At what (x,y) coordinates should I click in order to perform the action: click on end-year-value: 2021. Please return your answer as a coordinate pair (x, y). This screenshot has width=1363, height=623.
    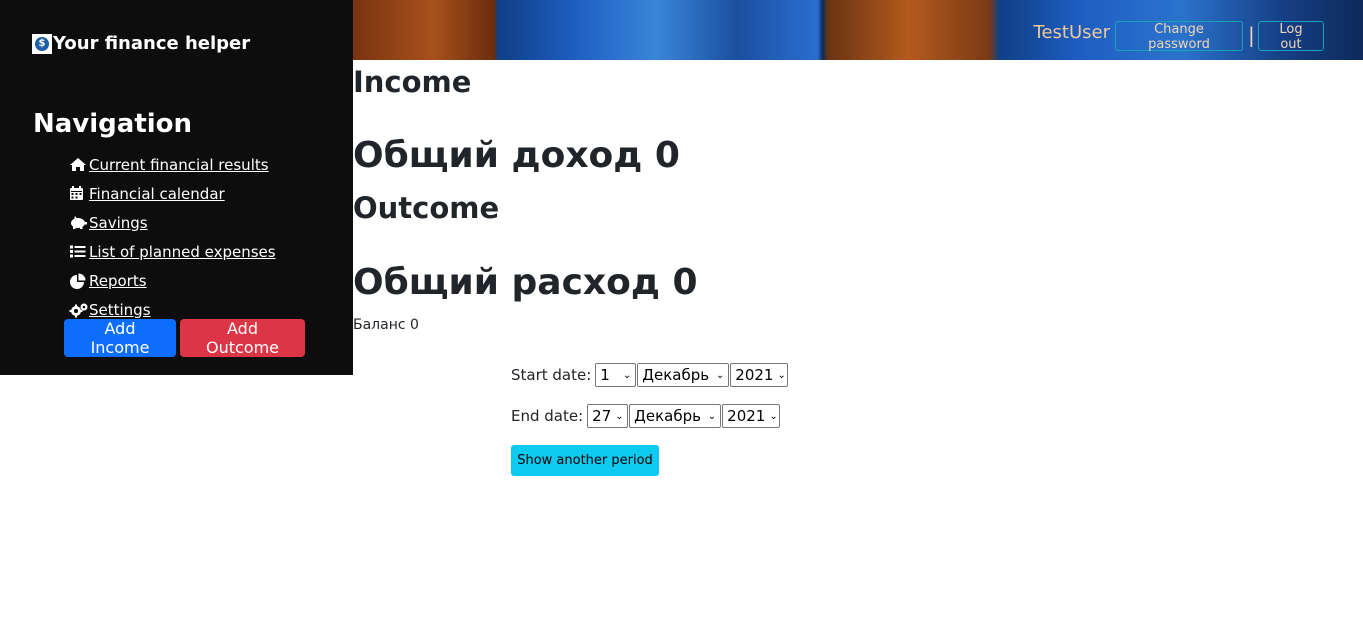
    Looking at the image, I should click on (746, 416).